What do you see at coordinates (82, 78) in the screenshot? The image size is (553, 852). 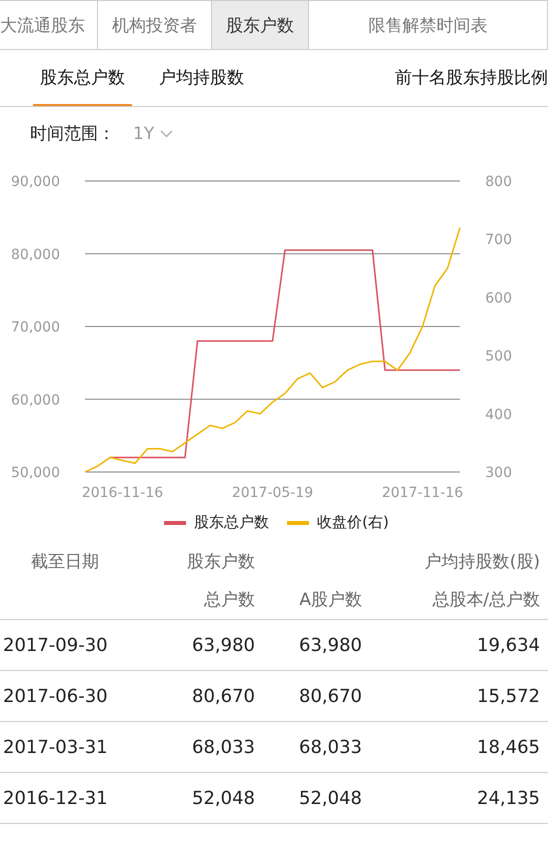 I see `sub-tab: 股东总户数` at bounding box center [82, 78].